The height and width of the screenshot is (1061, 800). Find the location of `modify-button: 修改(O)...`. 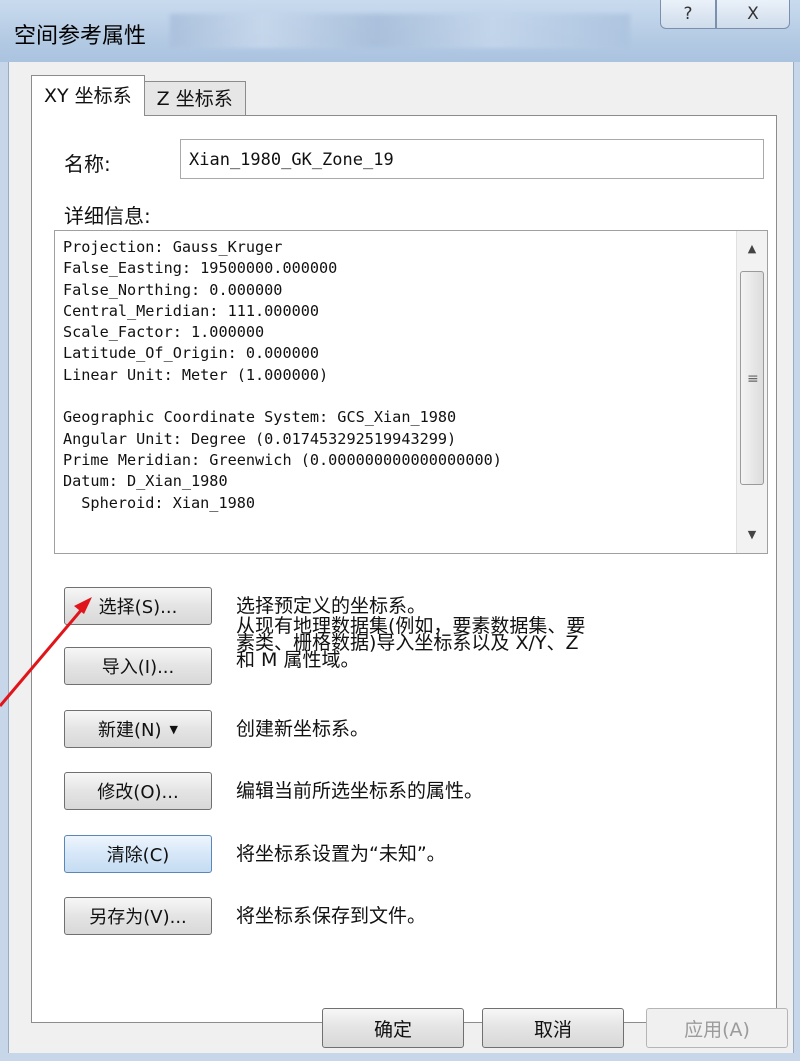

modify-button: 修改(O)... is located at coordinates (138, 791).